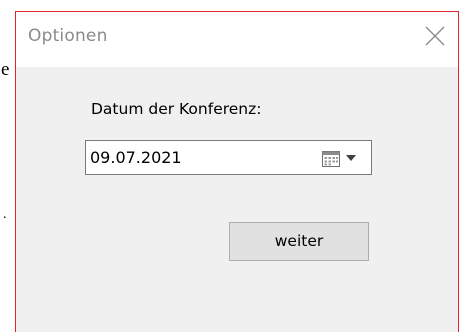  Describe the element at coordinates (331, 159) in the screenshot. I see `calendar-icon` at that location.